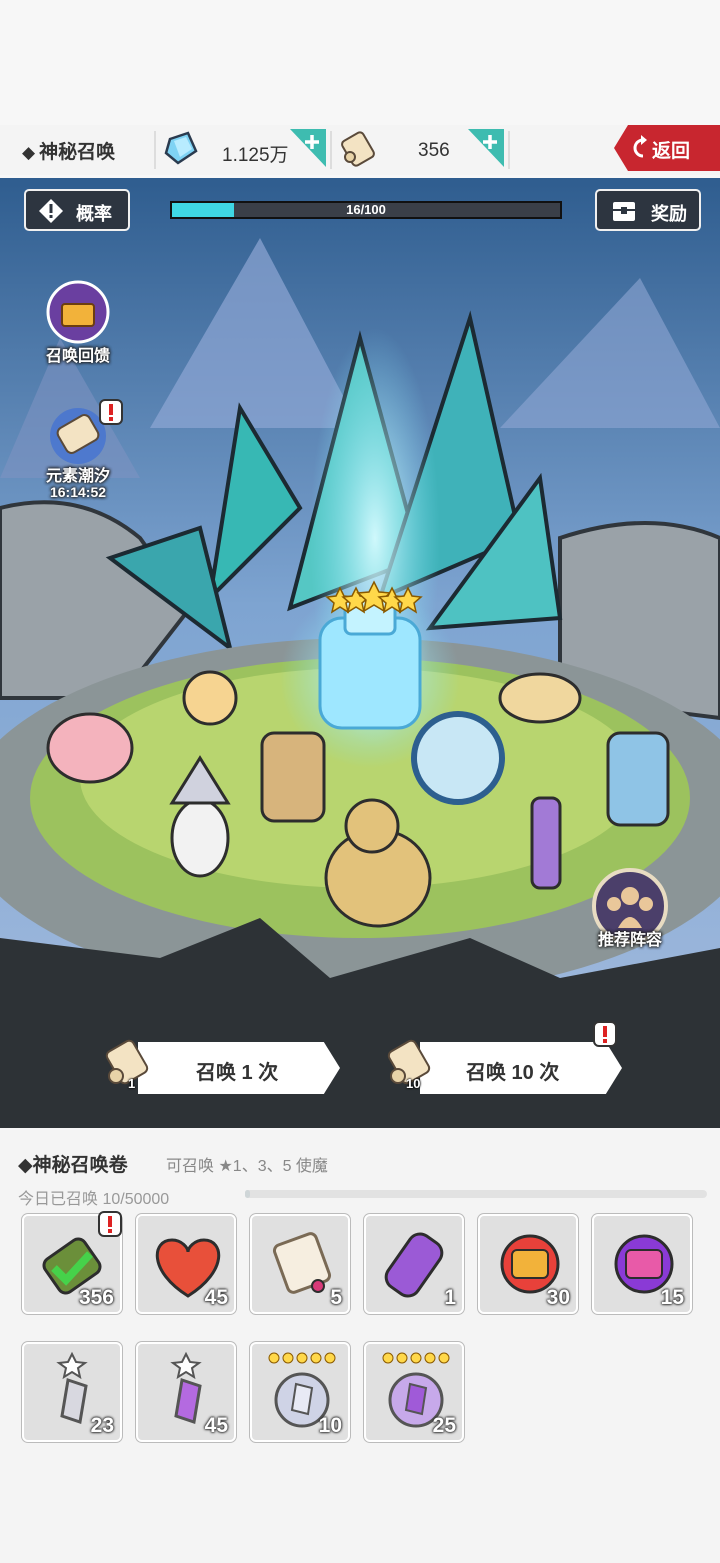 Image resolution: width=720 pixels, height=1563 pixels. I want to click on probability-button: 概率, so click(77, 210).